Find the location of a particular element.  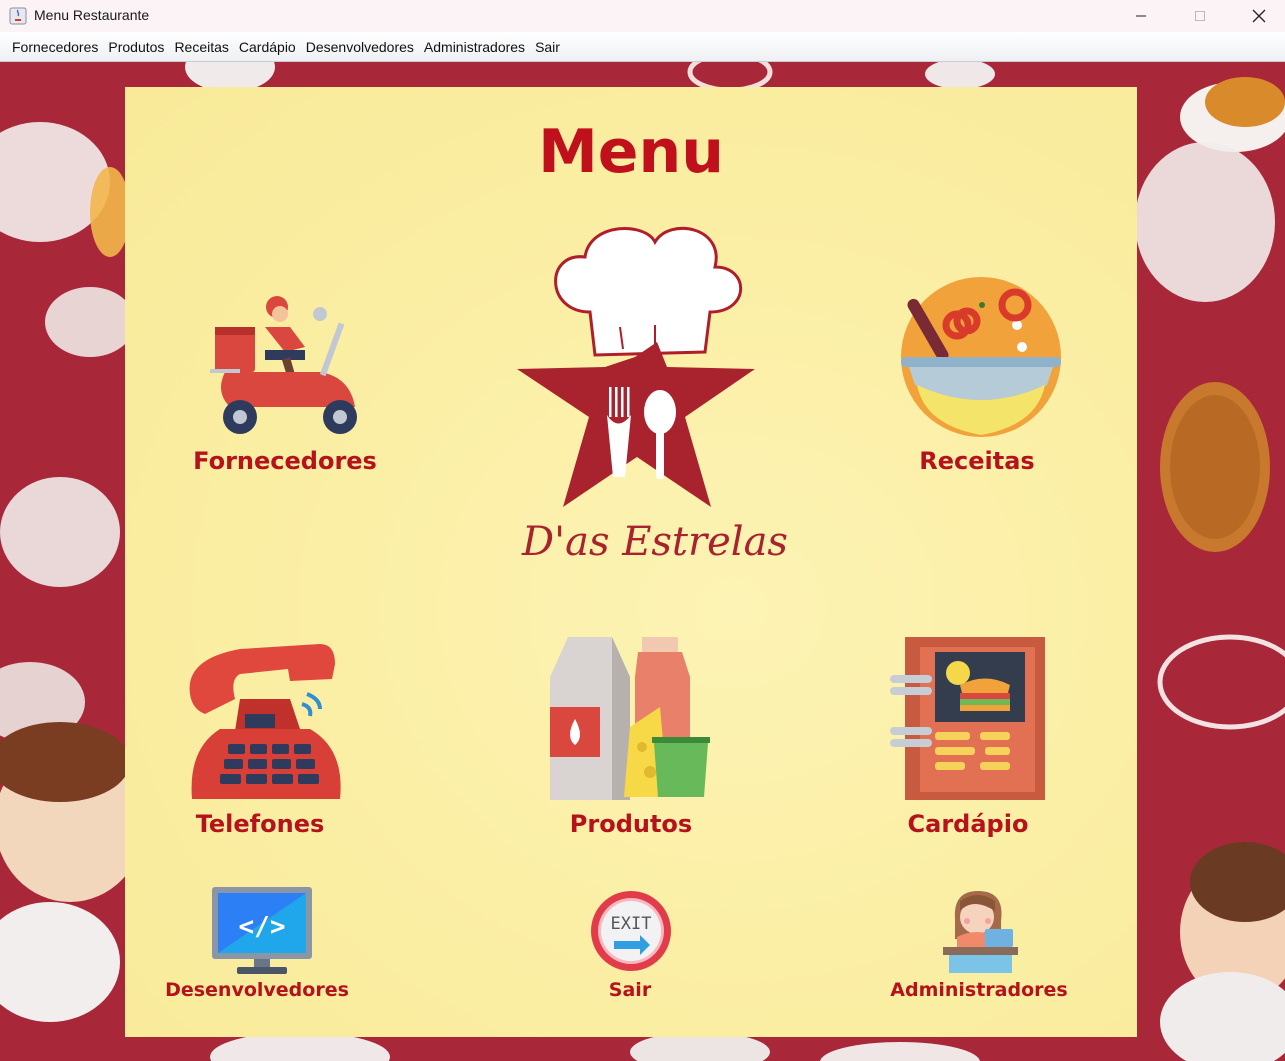

tile-telefones is located at coordinates (262, 720).